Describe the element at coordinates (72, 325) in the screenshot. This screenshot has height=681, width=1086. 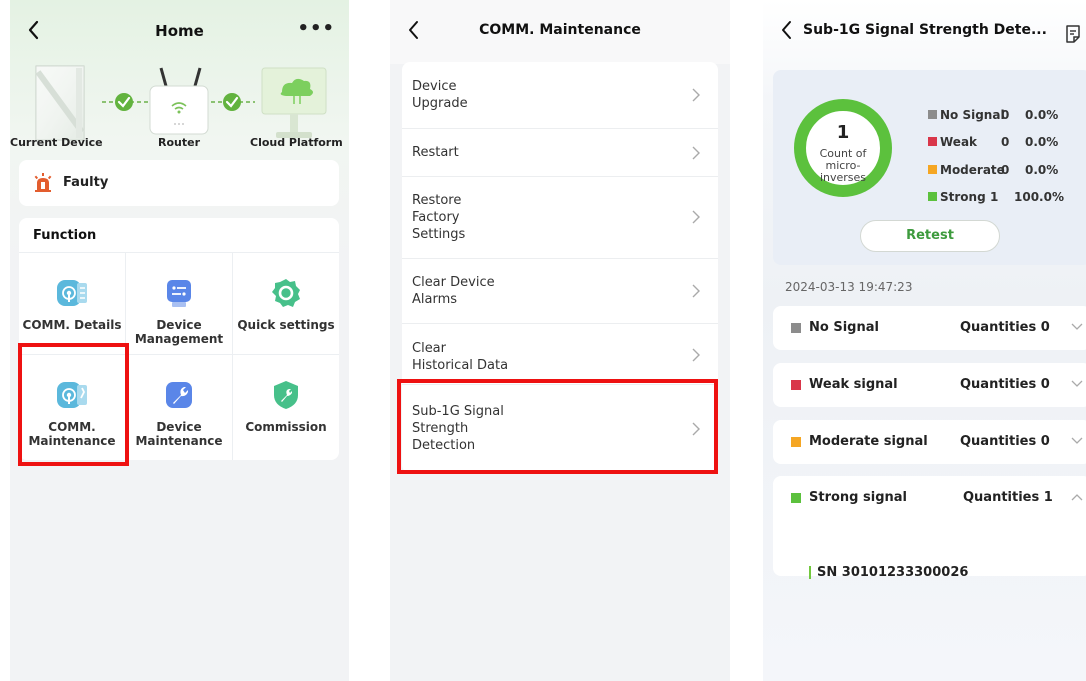
I see `function-label: COMM. Details` at that location.